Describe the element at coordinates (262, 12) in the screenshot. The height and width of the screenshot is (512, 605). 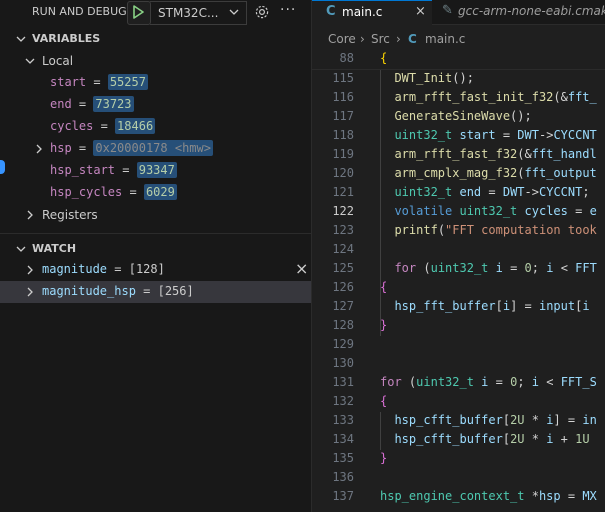
I see `gear-icon` at that location.